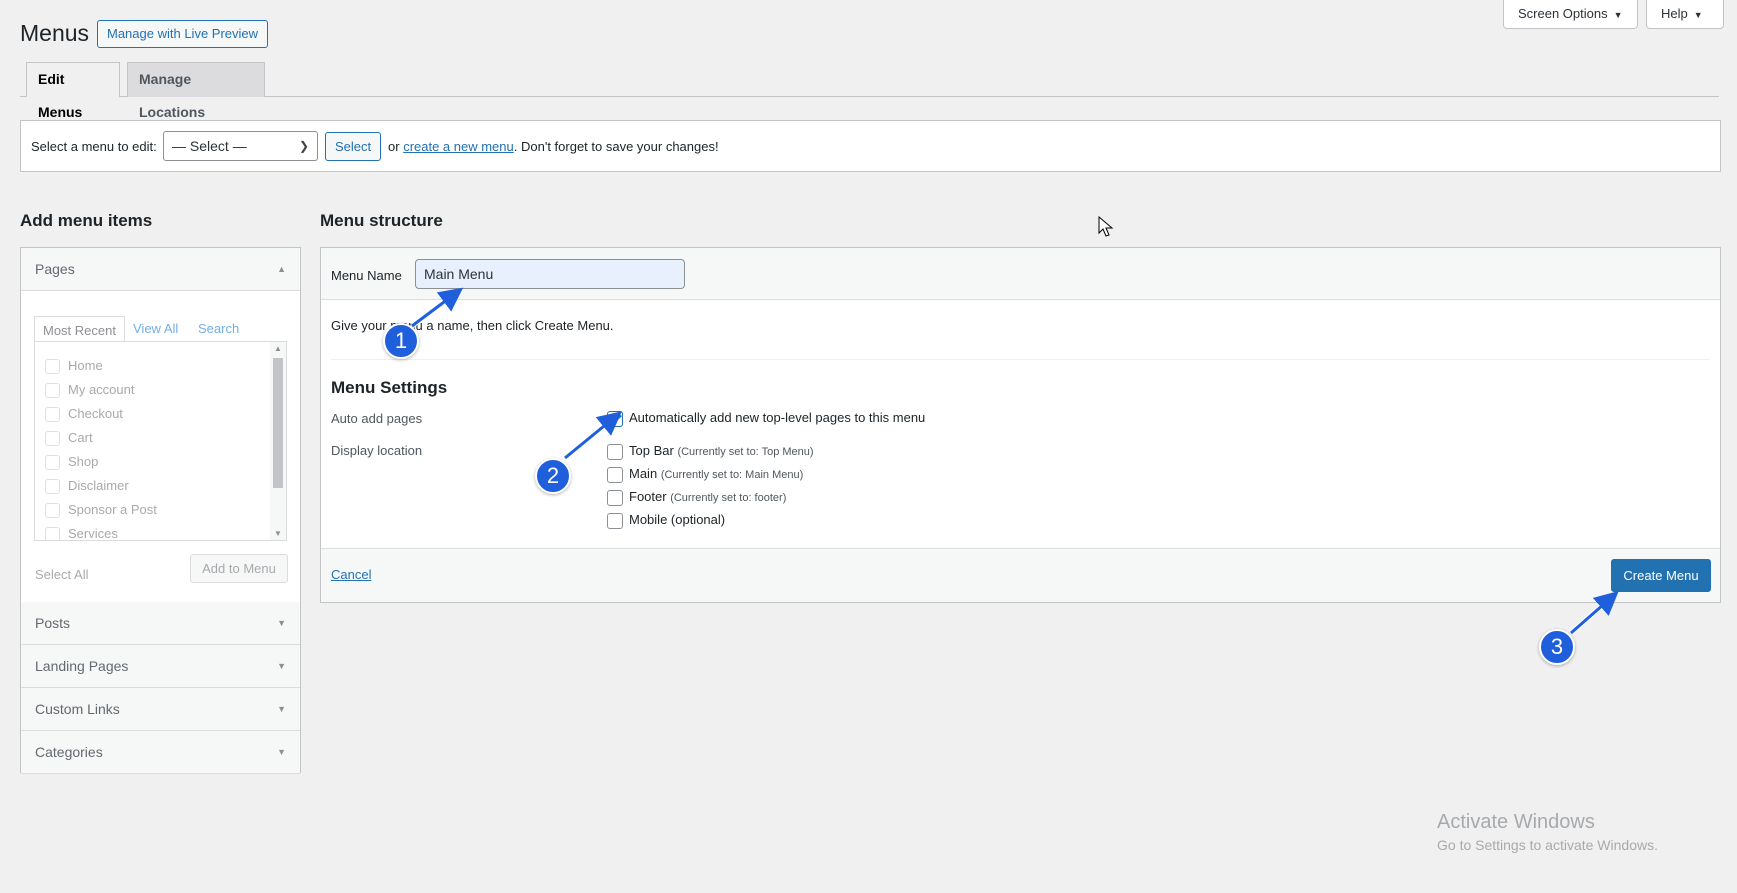  What do you see at coordinates (1547, 845) in the screenshot?
I see `activate-windows-subtitle: Go to Settings to activate Windows.` at bounding box center [1547, 845].